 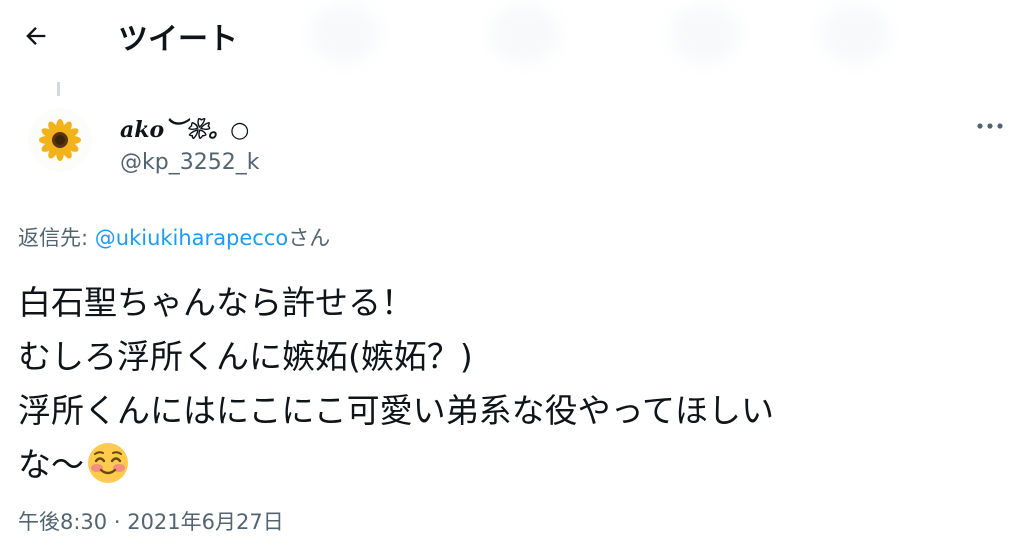 I want to click on user-handle: @kp_3252_k, so click(x=189, y=162).